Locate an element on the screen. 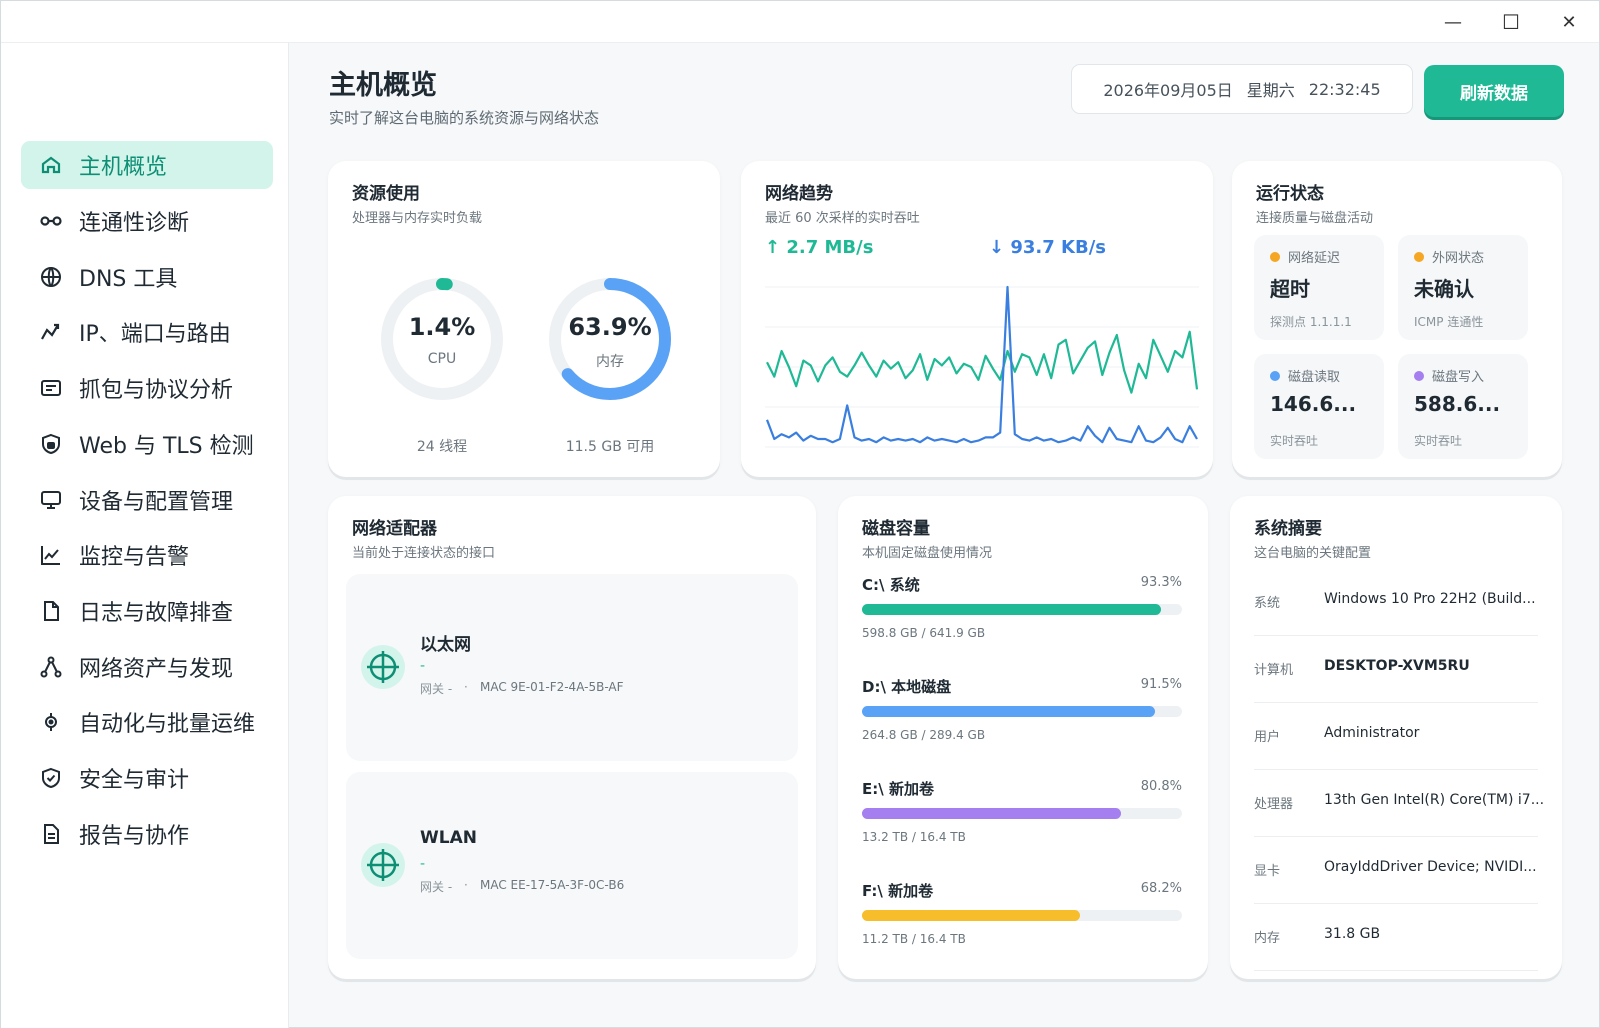 The height and width of the screenshot is (1028, 1600). tile-value: 超时 is located at coordinates (1290, 289).